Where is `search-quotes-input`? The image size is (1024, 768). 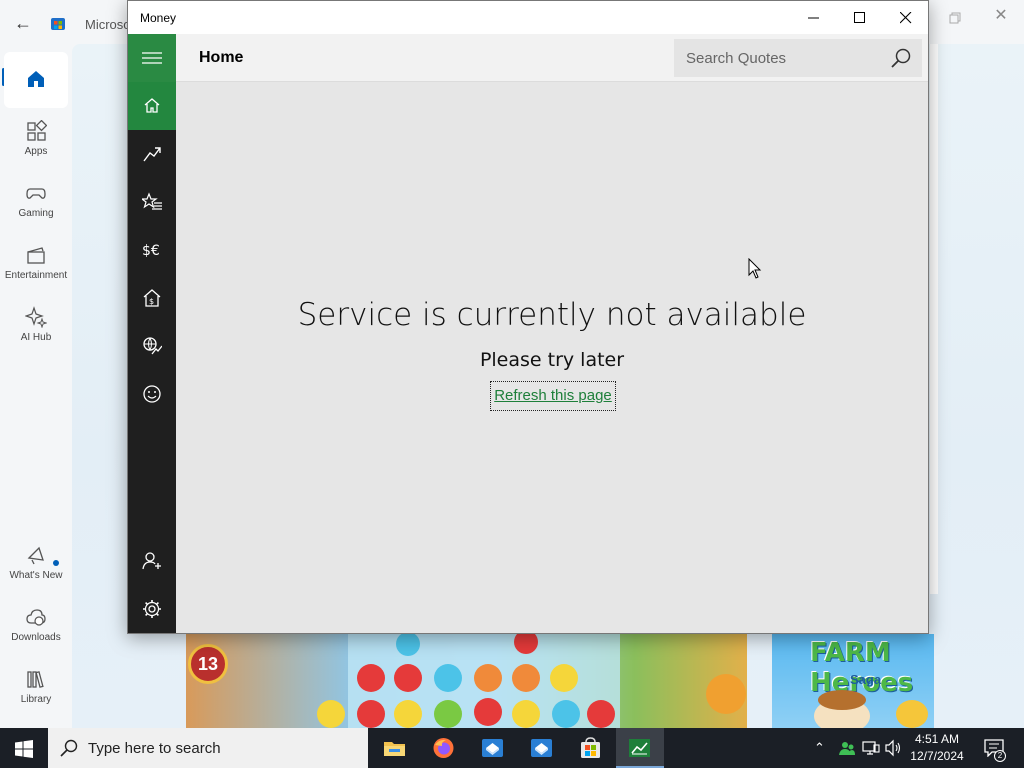 search-quotes-input is located at coordinates (779, 58).